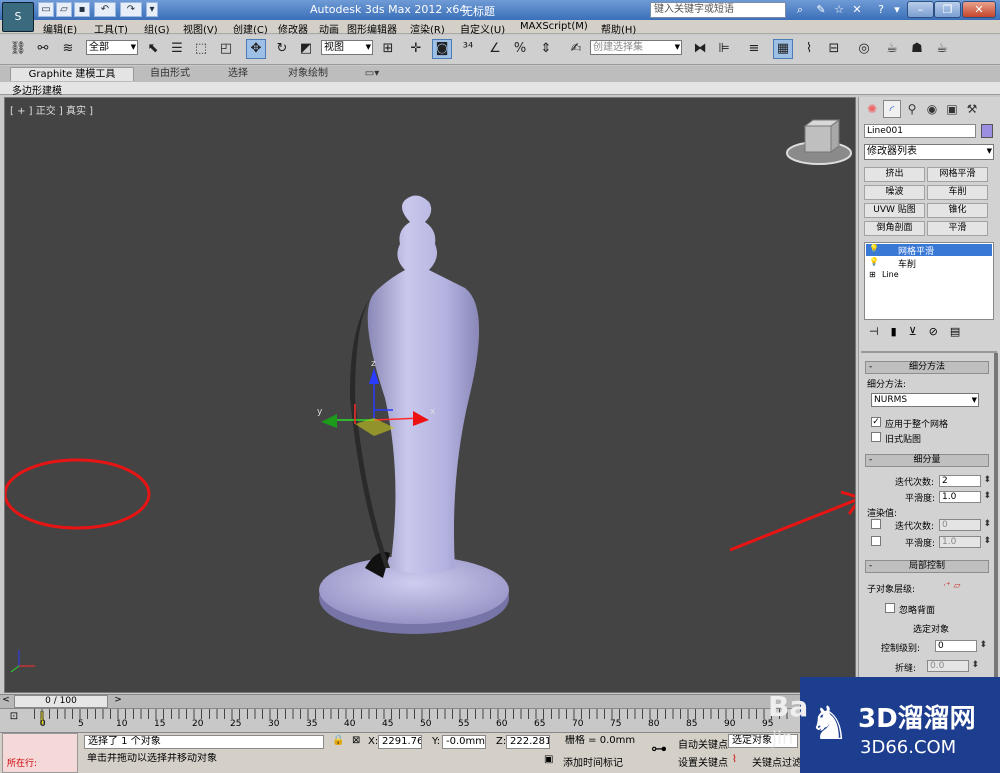 The image size is (1000, 773). What do you see at coordinates (18, 17) in the screenshot?
I see `app-logo-icon: S` at bounding box center [18, 17].